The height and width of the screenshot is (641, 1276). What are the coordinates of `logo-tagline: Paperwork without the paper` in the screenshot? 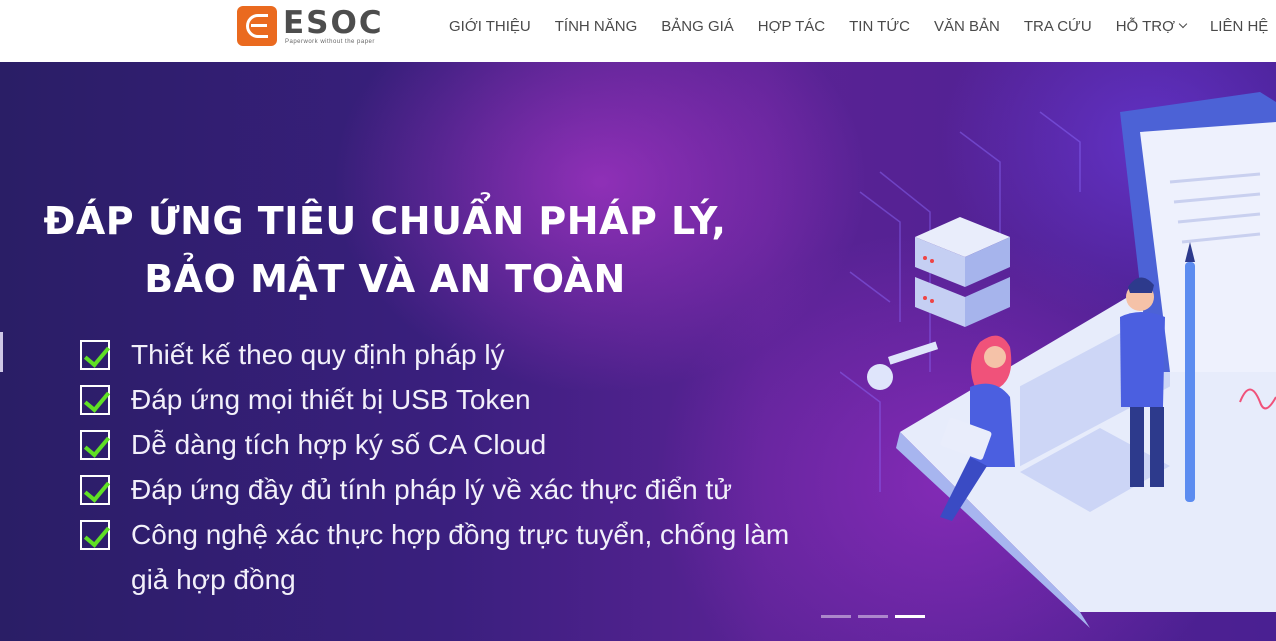 It's located at (330, 42).